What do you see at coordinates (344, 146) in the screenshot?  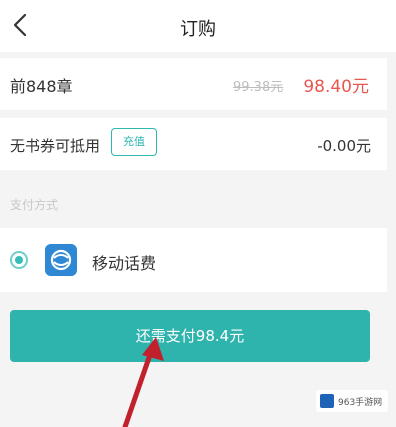 I see `coupon-deduction-value: -0.00元` at bounding box center [344, 146].